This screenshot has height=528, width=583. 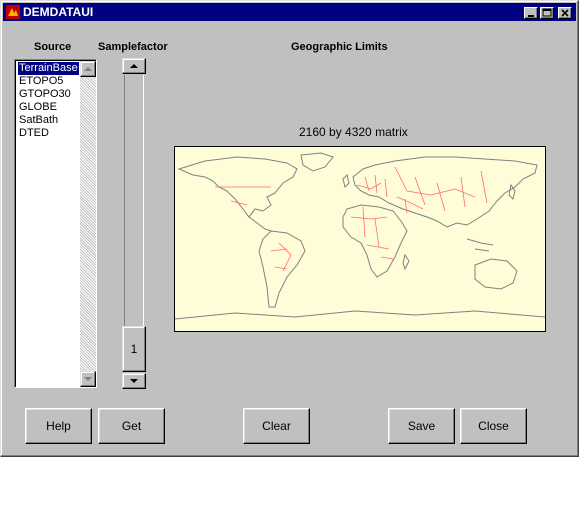 What do you see at coordinates (48, 68) in the screenshot?
I see `source-item-terrainbase: TerrainBase` at bounding box center [48, 68].